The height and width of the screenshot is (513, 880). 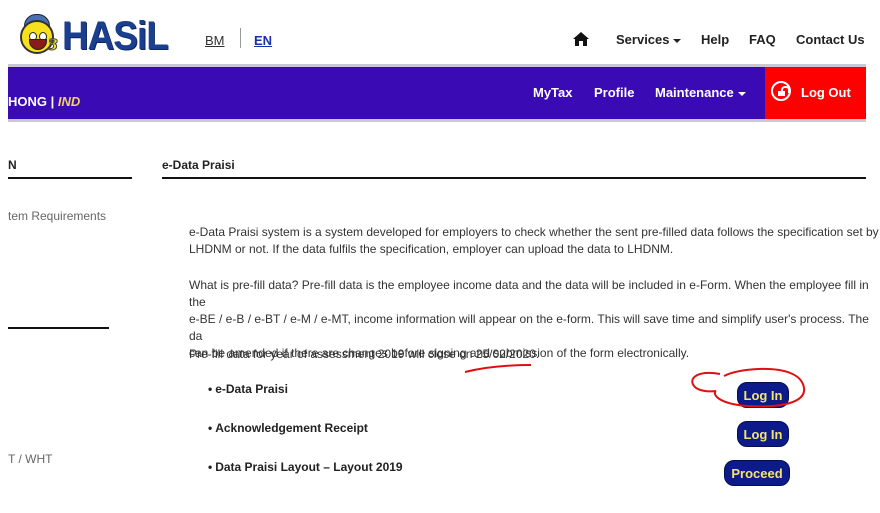 I want to click on logo-text: HASiL, so click(x=115, y=36).